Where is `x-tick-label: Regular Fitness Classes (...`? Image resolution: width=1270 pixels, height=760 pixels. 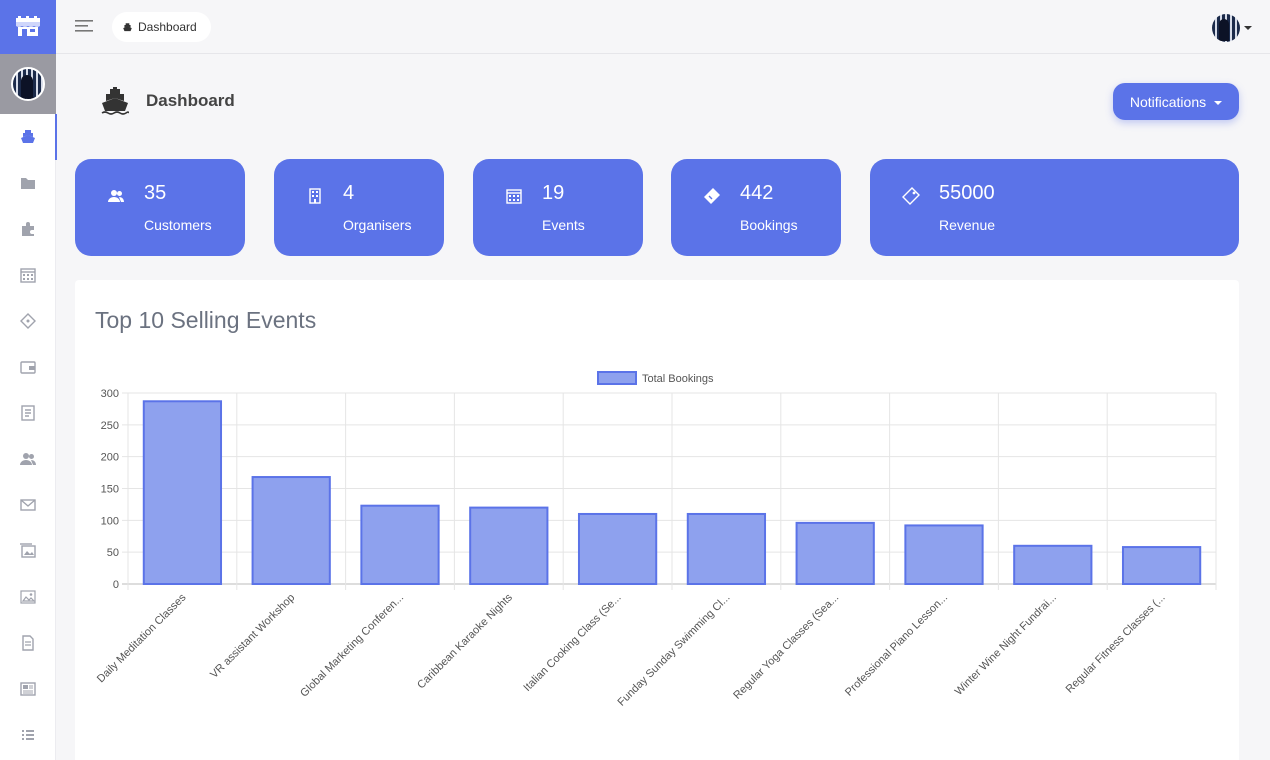 x-tick-label: Regular Fitness Classes (... is located at coordinates (1116, 644).